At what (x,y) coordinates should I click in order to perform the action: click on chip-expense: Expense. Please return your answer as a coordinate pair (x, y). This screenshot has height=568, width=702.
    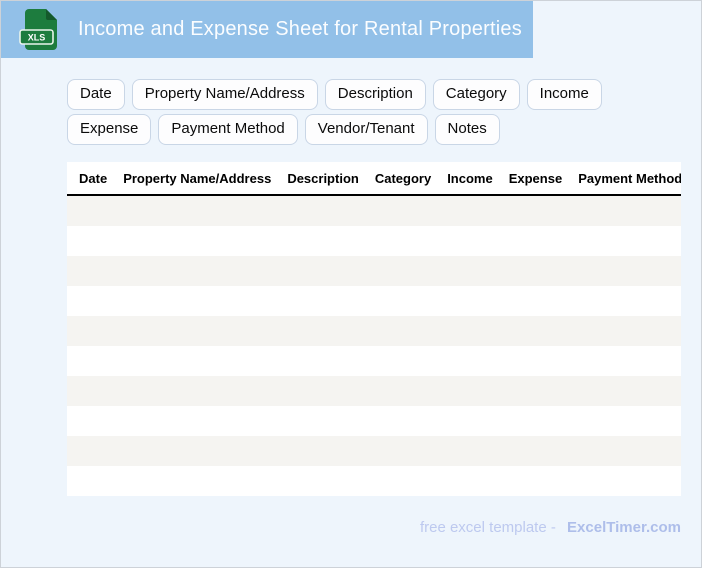
    Looking at the image, I should click on (109, 129).